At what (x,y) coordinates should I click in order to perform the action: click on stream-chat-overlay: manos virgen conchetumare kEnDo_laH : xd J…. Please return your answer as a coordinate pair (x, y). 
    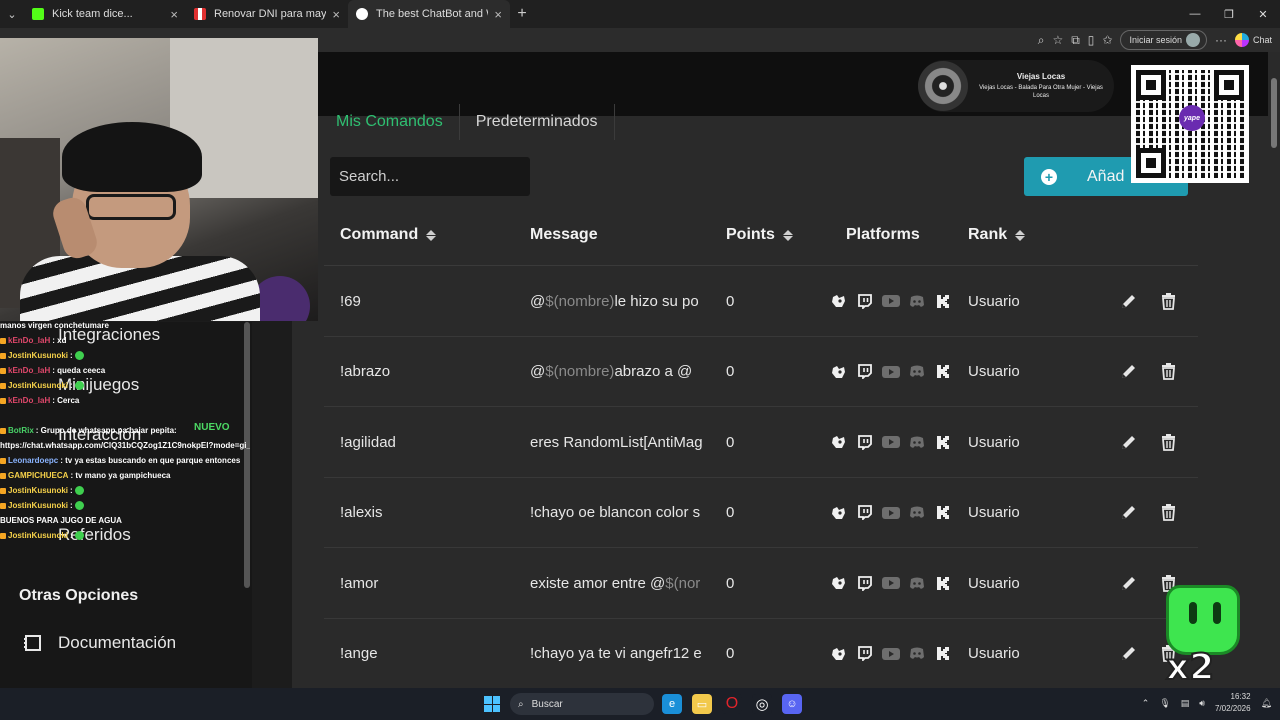
    Looking at the image, I should click on (125, 430).